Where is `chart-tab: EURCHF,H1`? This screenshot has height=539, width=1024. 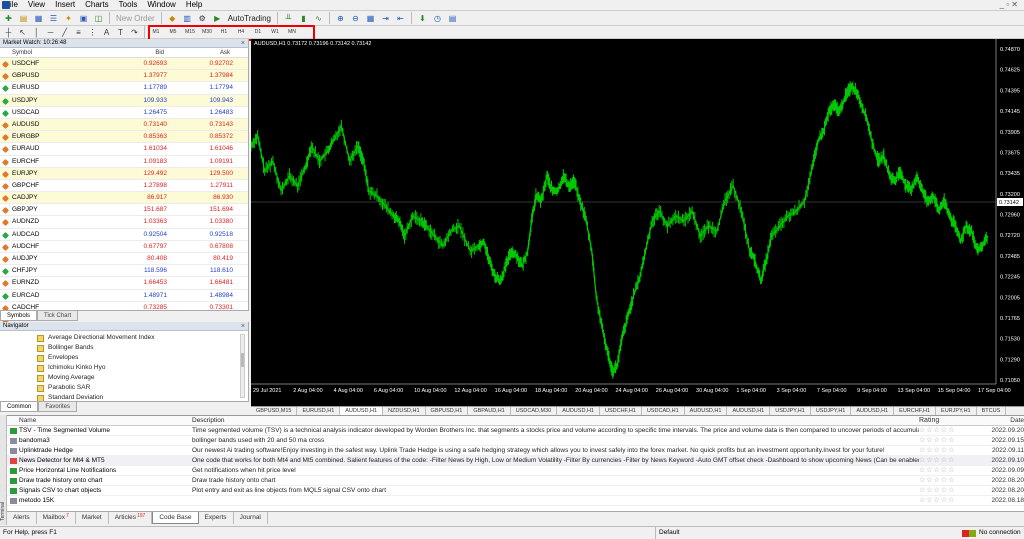 chart-tab: EURCHF,H1 is located at coordinates (915, 411).